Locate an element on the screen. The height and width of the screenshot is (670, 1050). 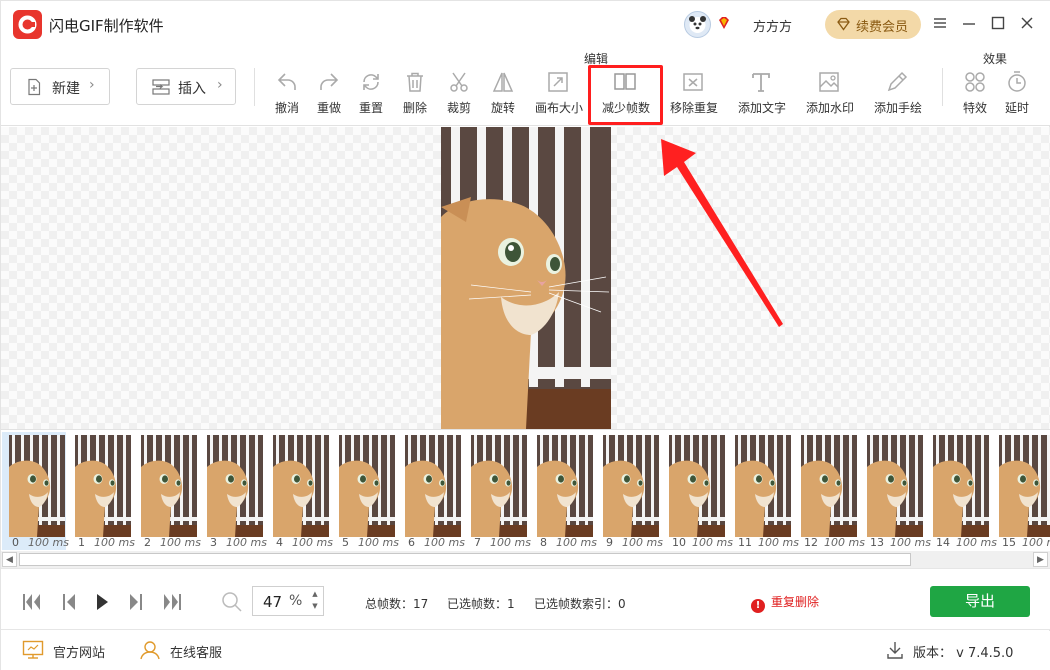
online-support-link: 在线客服 is located at coordinates (181, 651).